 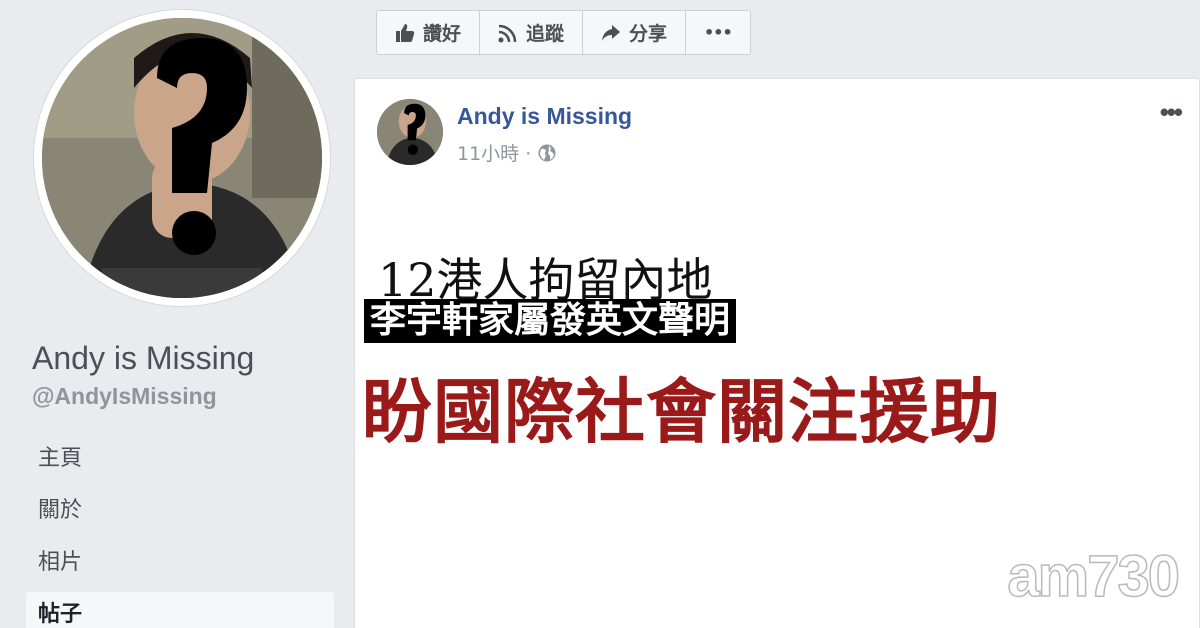 I want to click on page-handle: @AndyIsMissing, so click(x=124, y=396).